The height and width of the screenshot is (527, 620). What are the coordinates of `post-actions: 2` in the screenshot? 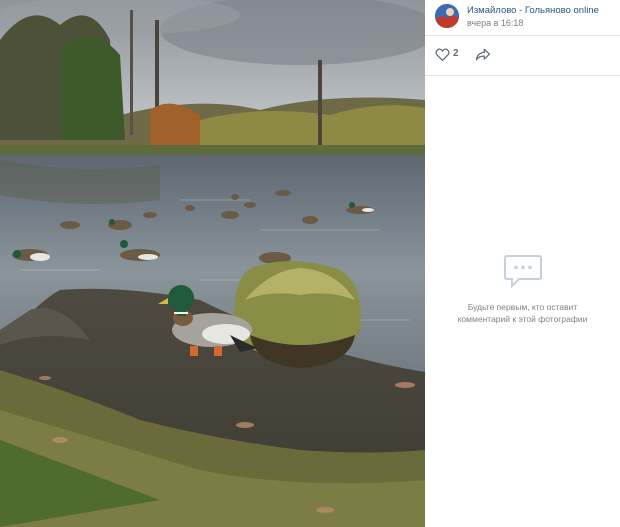 It's located at (525, 55).